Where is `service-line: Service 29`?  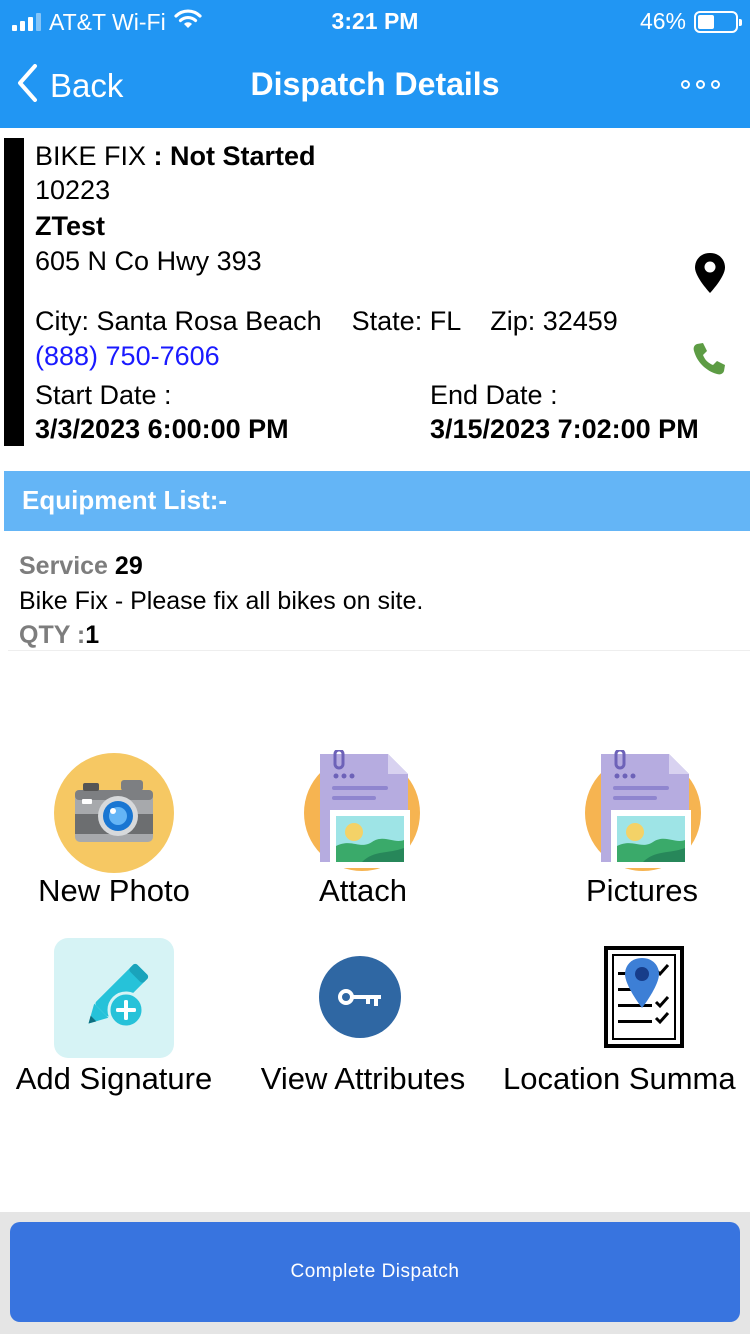
service-line: Service 29 is located at coordinates (81, 566).